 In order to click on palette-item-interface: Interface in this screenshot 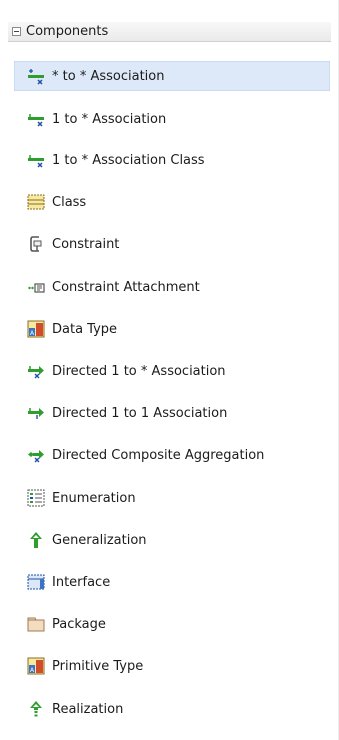, I will do `click(172, 582)`.